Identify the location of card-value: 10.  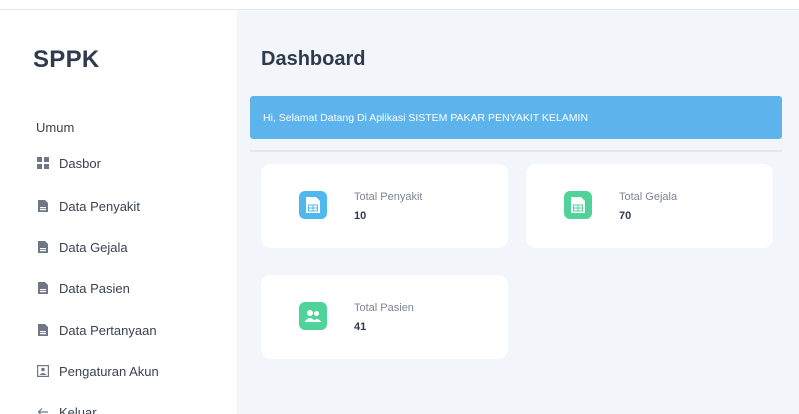
(360, 216).